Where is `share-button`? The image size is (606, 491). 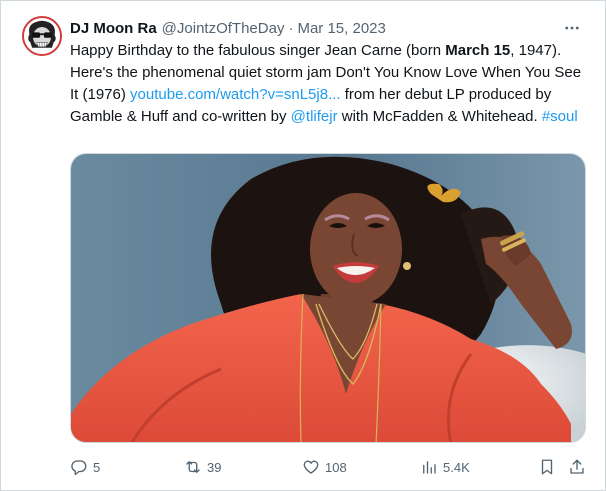
share-button is located at coordinates (577, 467).